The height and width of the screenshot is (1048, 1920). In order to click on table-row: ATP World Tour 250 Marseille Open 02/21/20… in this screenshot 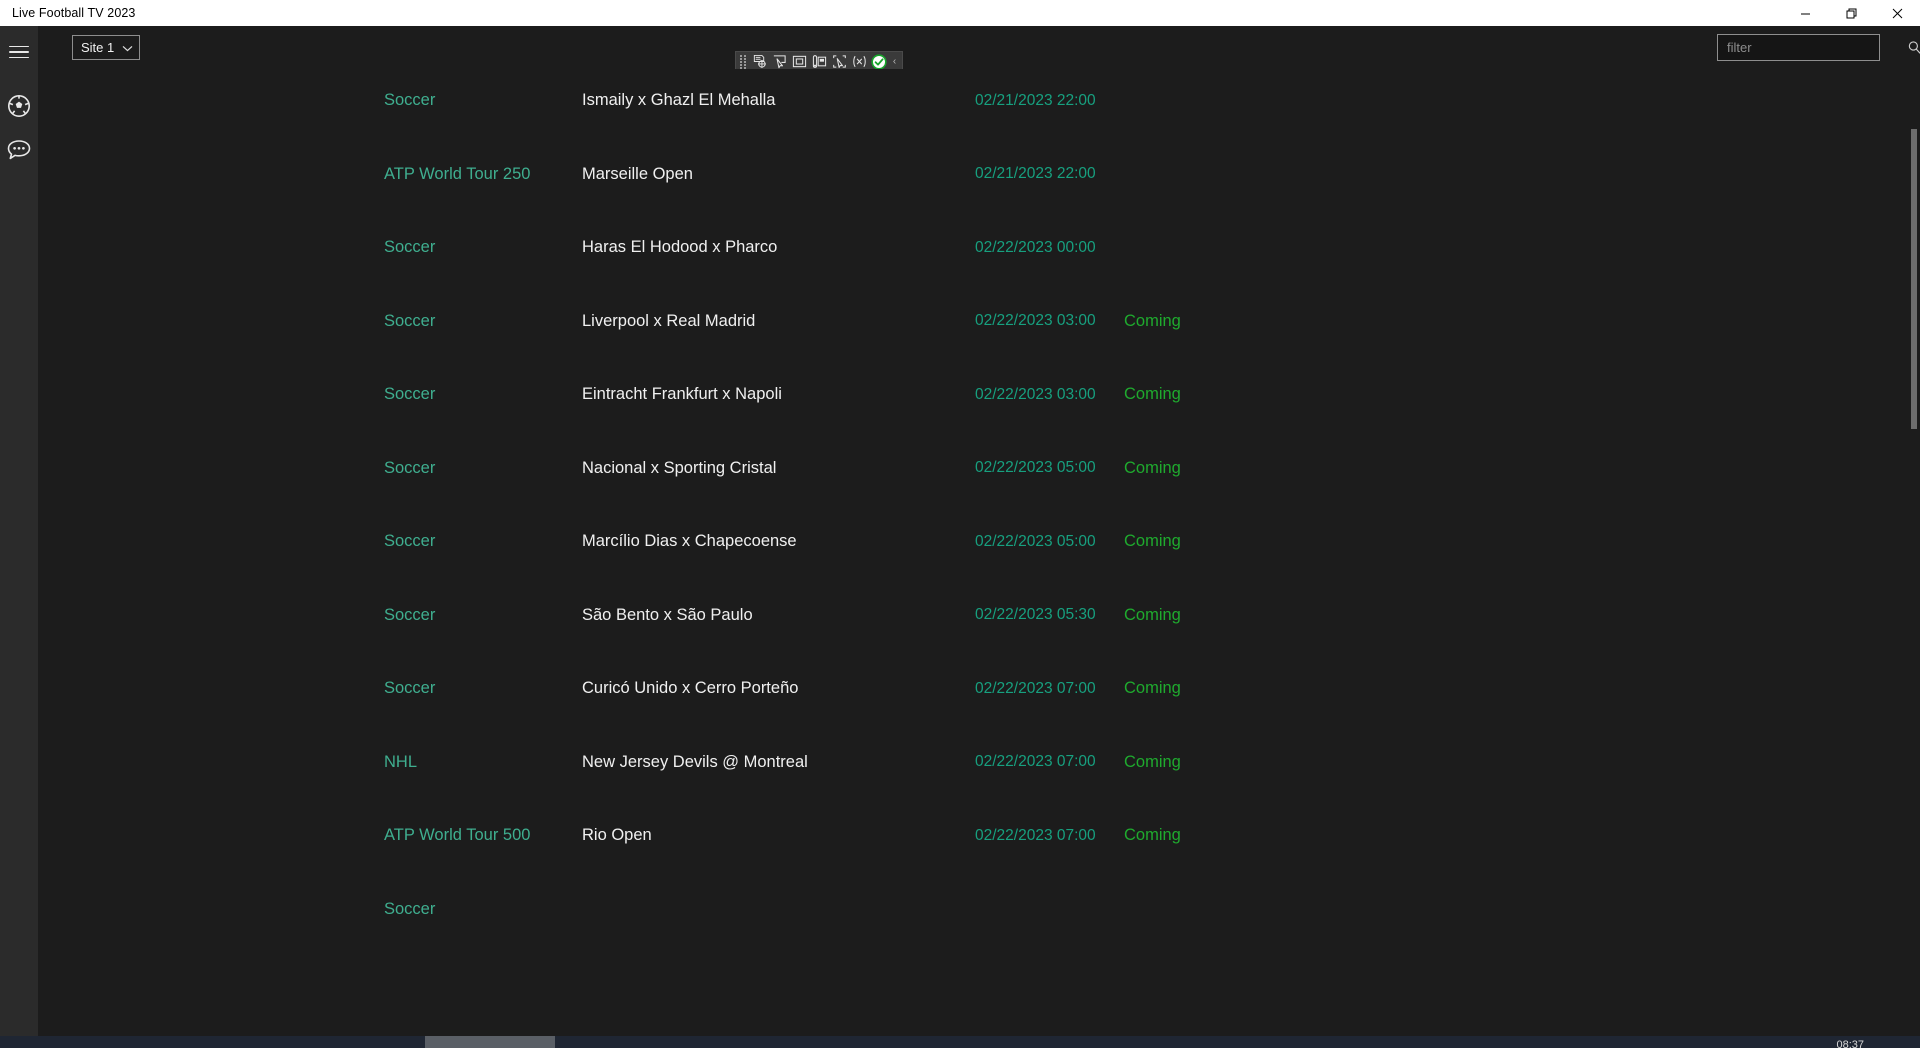, I will do `click(979, 175)`.